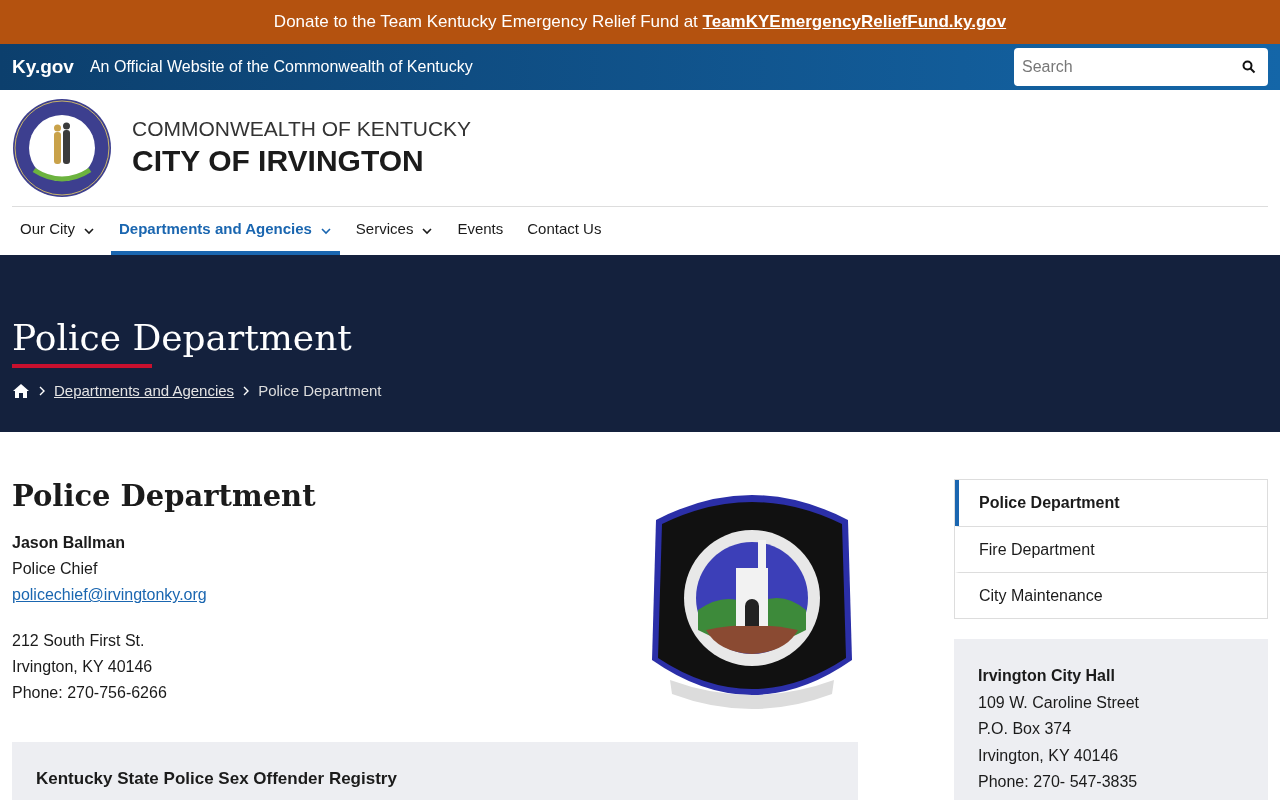 Image resolution: width=1280 pixels, height=800 pixels. What do you see at coordinates (854, 22) in the screenshot?
I see `donation-link: TeamKYEmergencyReliefFund.ky.gov` at bounding box center [854, 22].